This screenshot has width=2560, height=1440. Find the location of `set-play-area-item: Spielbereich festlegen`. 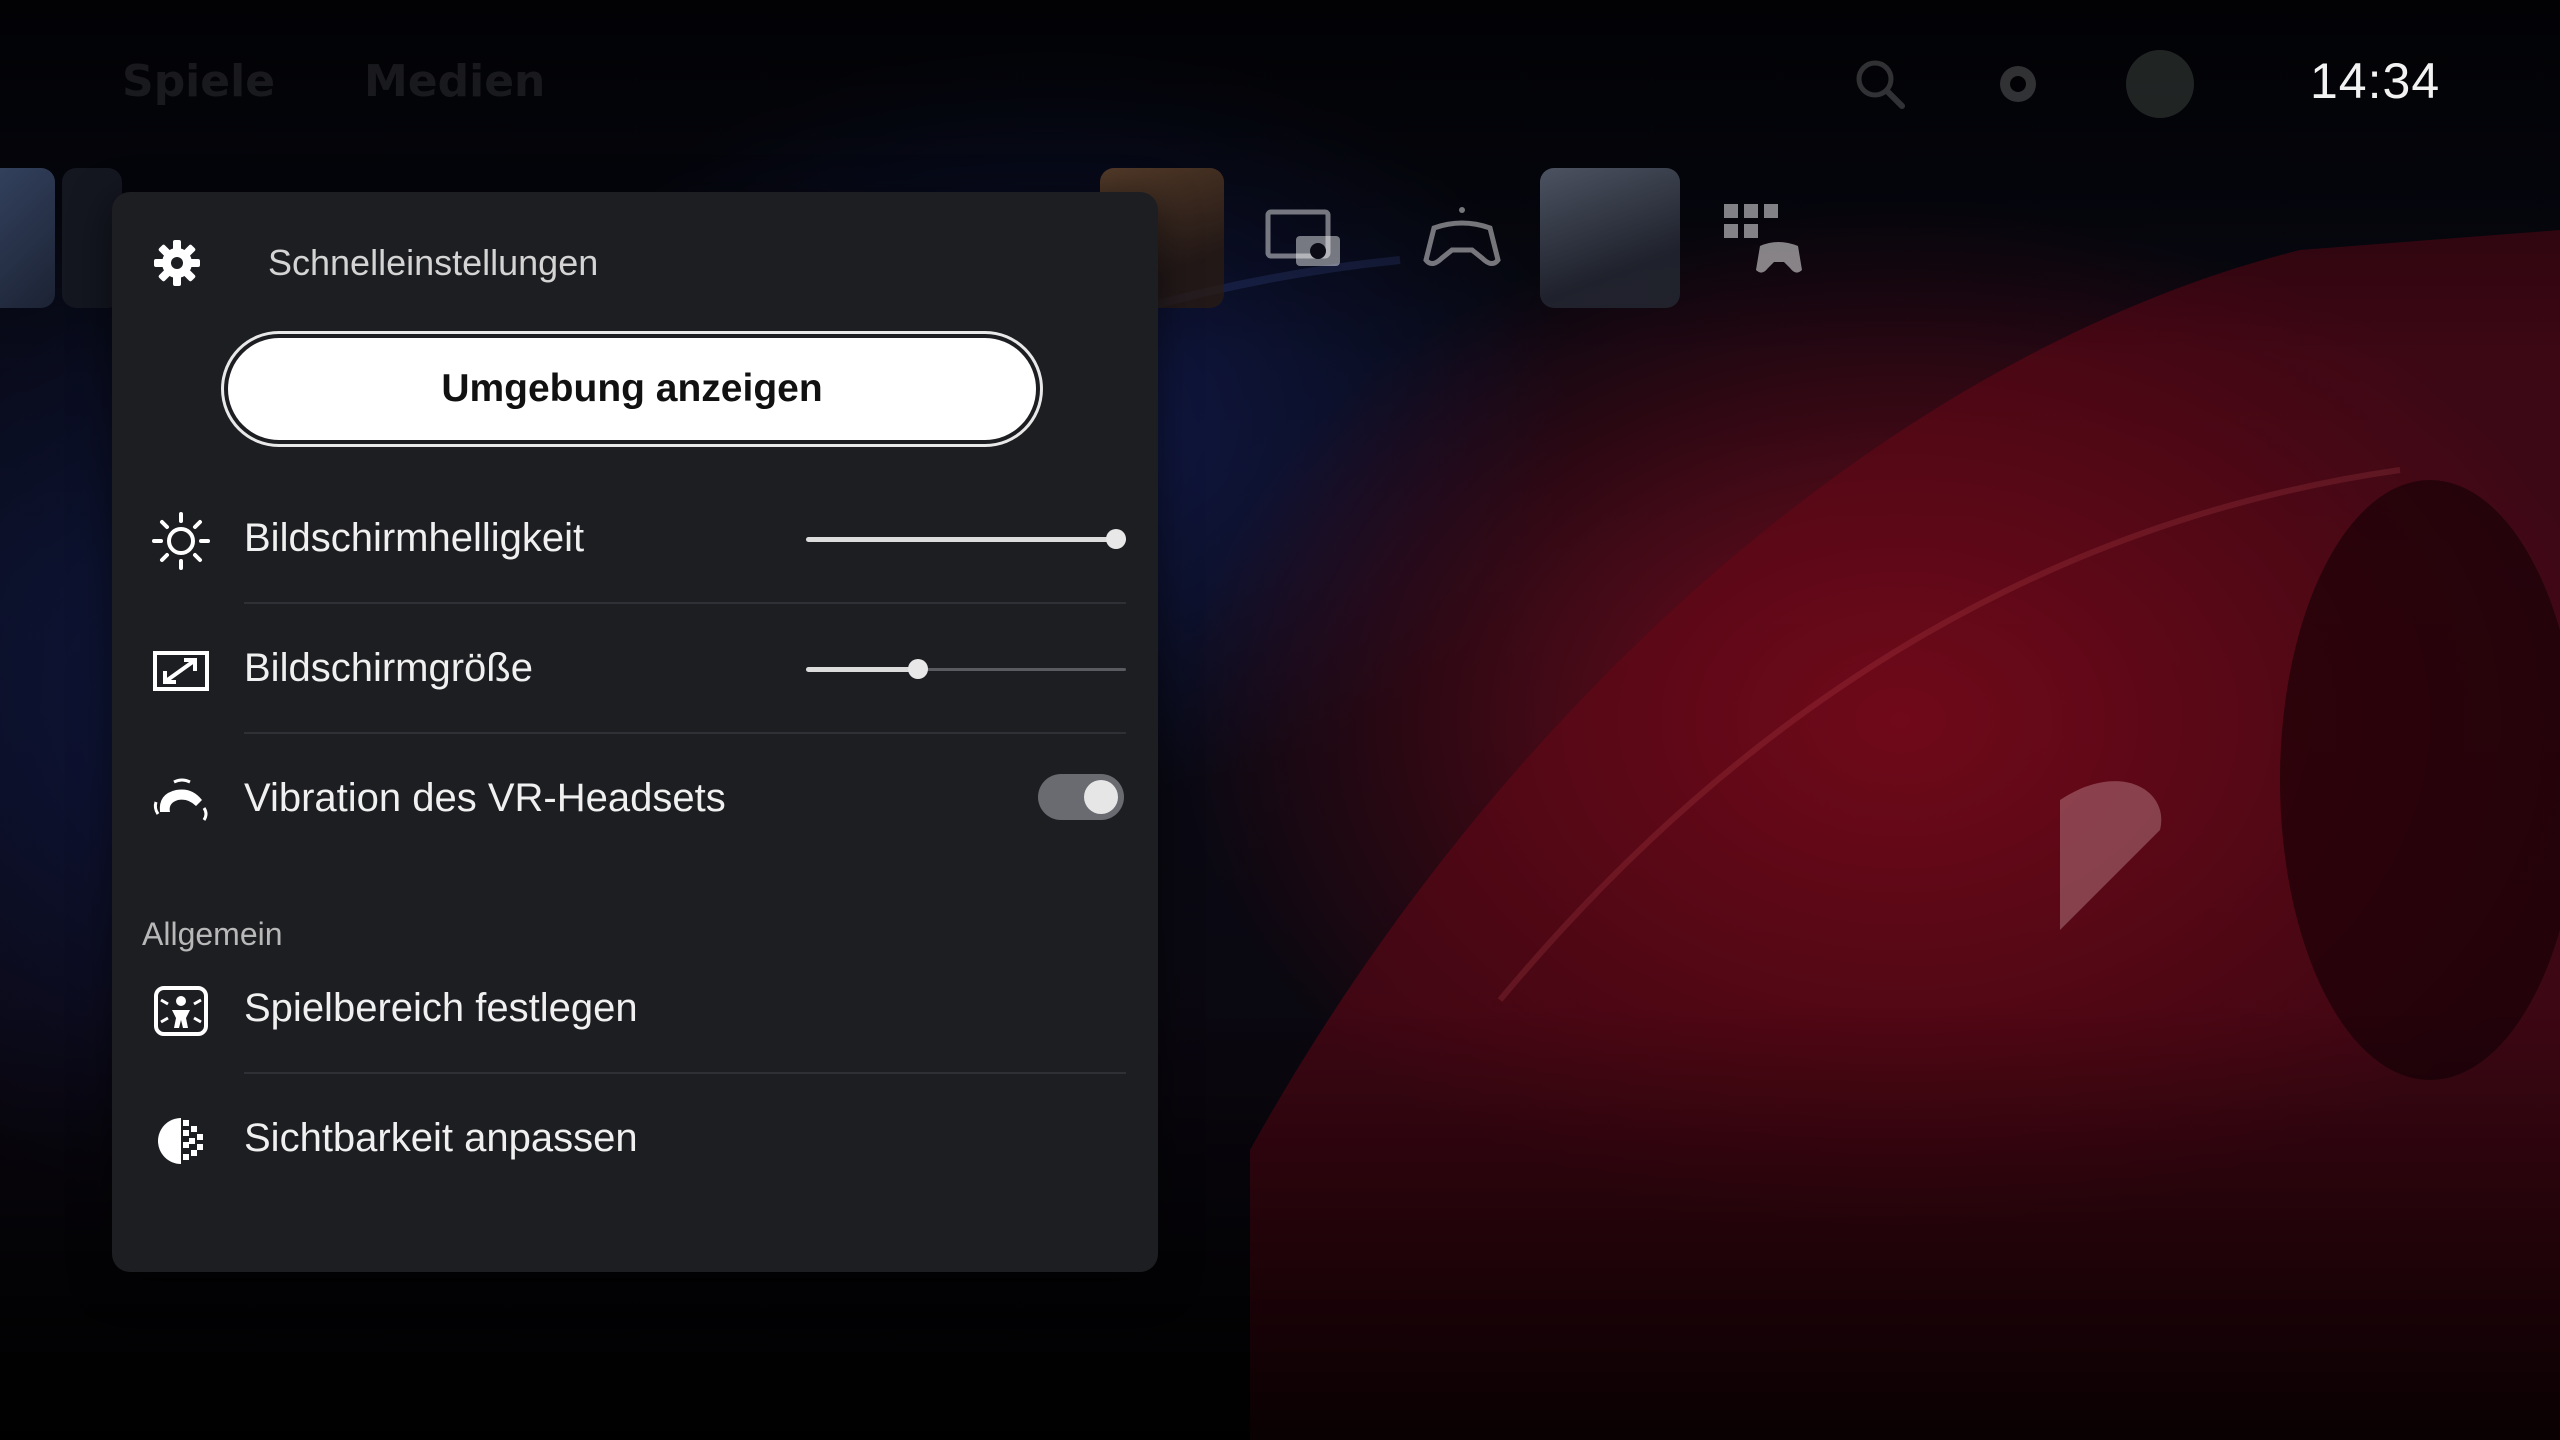

set-play-area-item: Spielbereich festlegen is located at coordinates (635, 1009).